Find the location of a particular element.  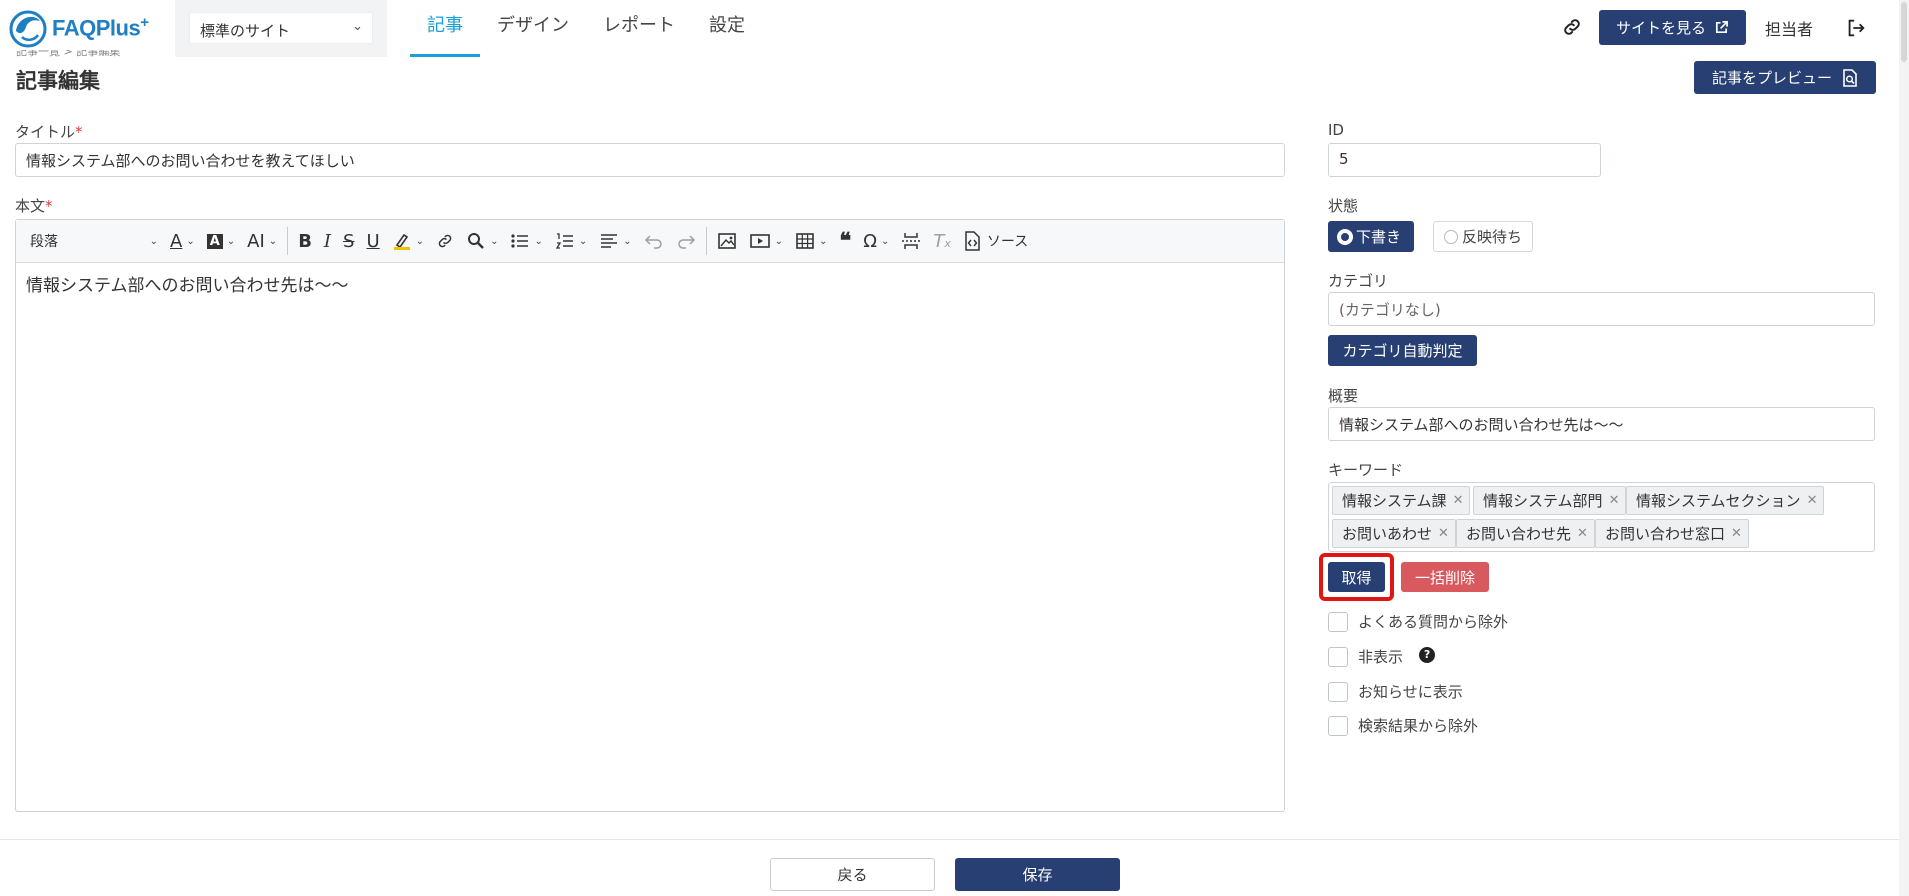

italic-button: I is located at coordinates (327, 241).